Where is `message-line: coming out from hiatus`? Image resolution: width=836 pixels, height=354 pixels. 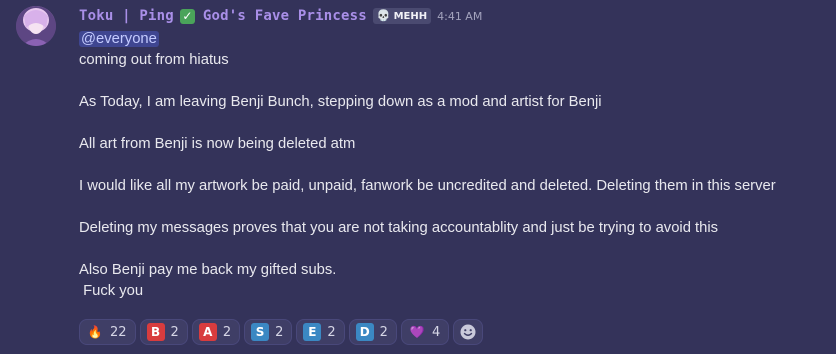 message-line: coming out from hiatus is located at coordinates (154, 60).